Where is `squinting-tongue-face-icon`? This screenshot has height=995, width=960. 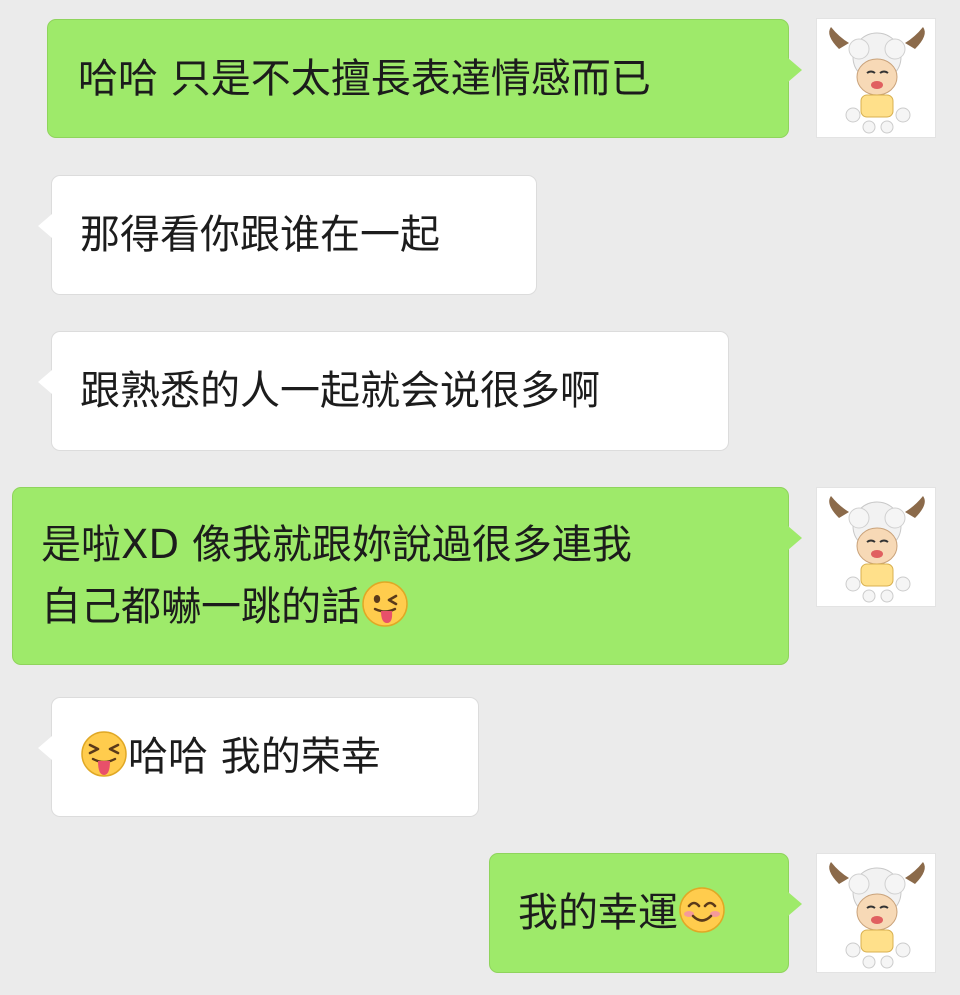 squinting-tongue-face-icon is located at coordinates (104, 754).